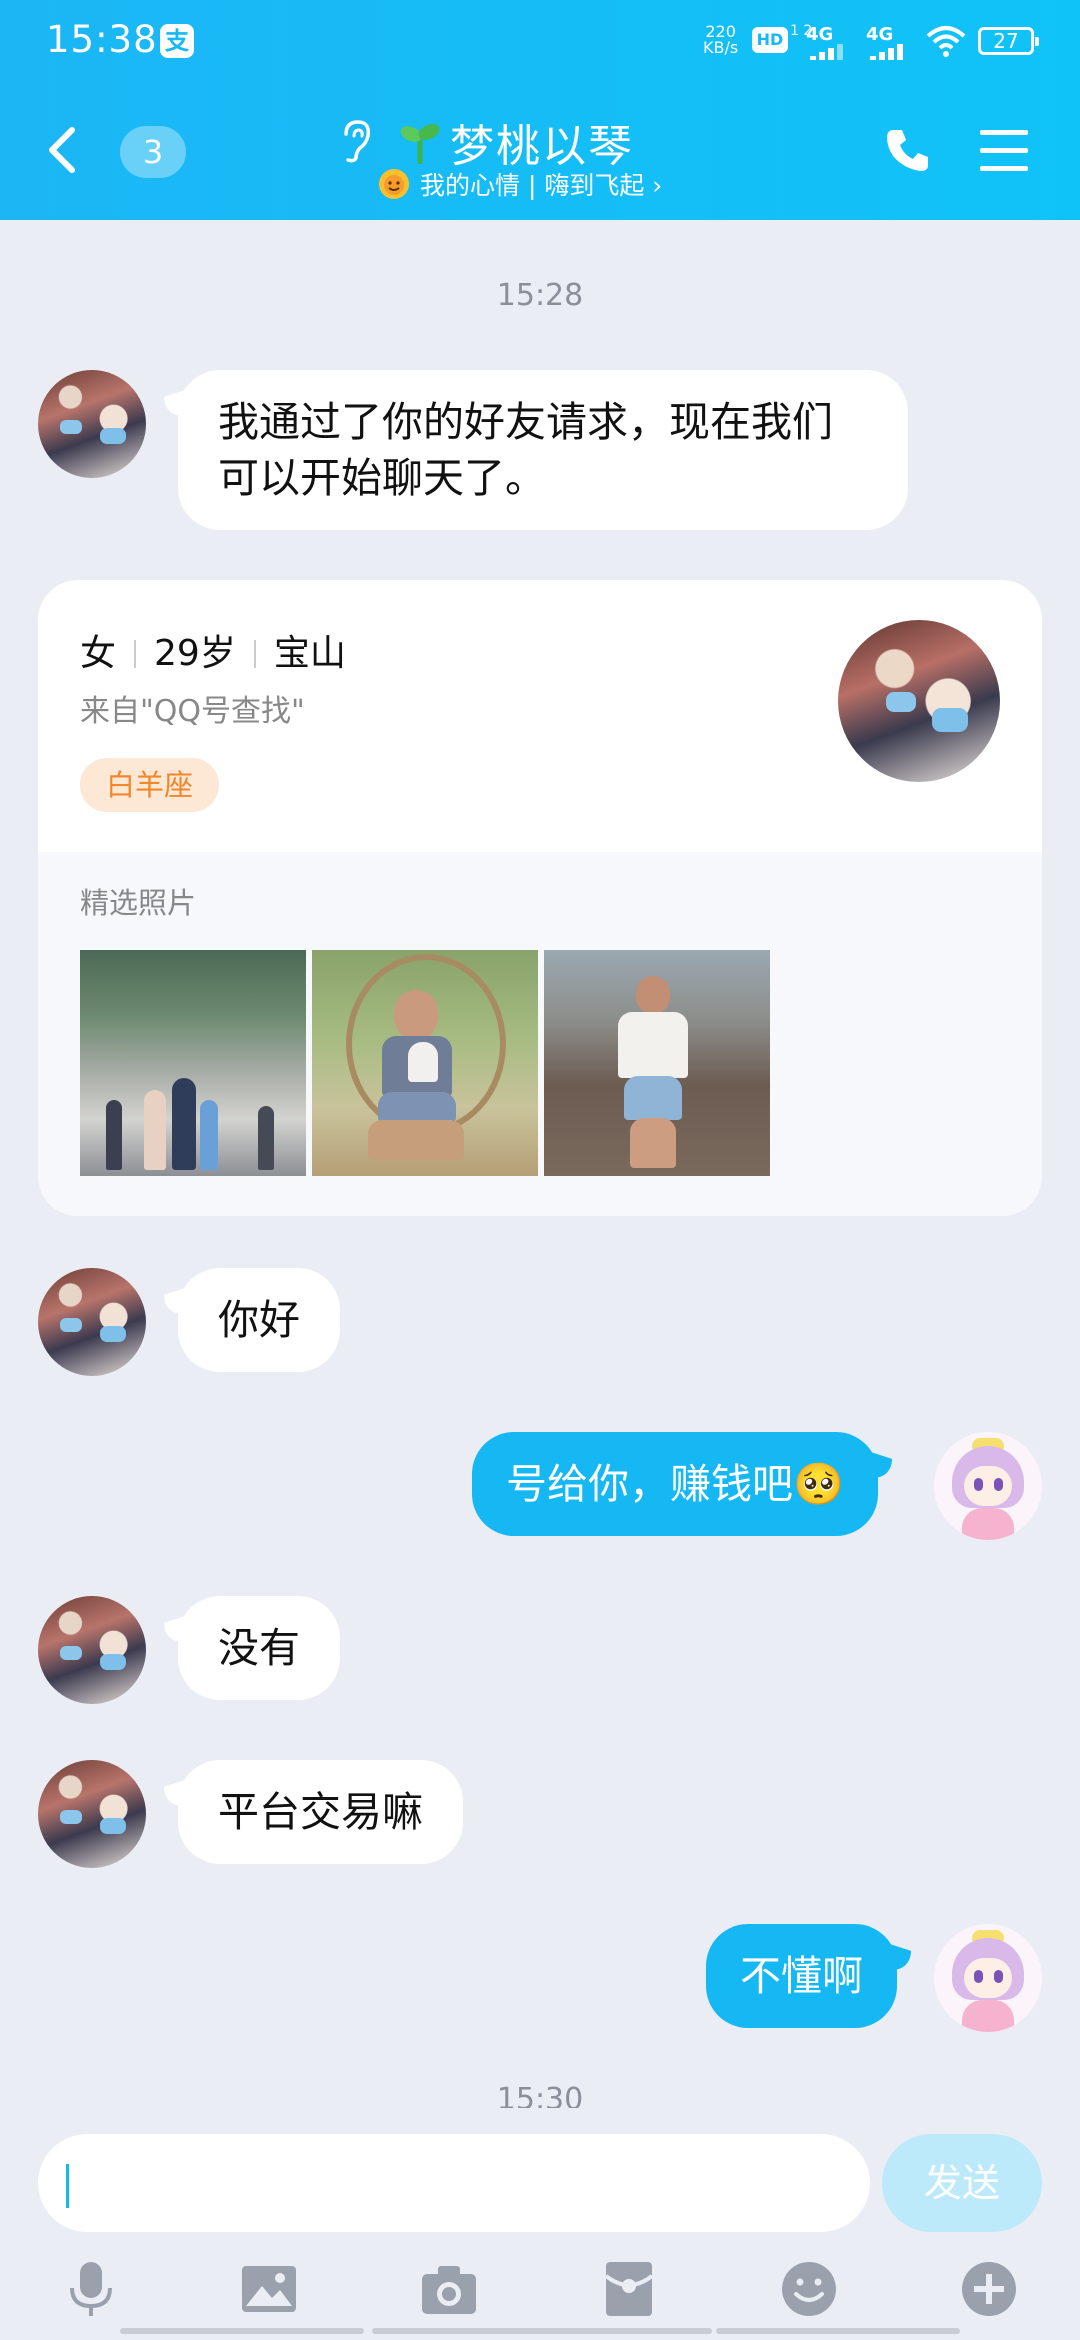 Image resolution: width=1080 pixels, height=2340 pixels. I want to click on profile-gender: 女, so click(98, 653).